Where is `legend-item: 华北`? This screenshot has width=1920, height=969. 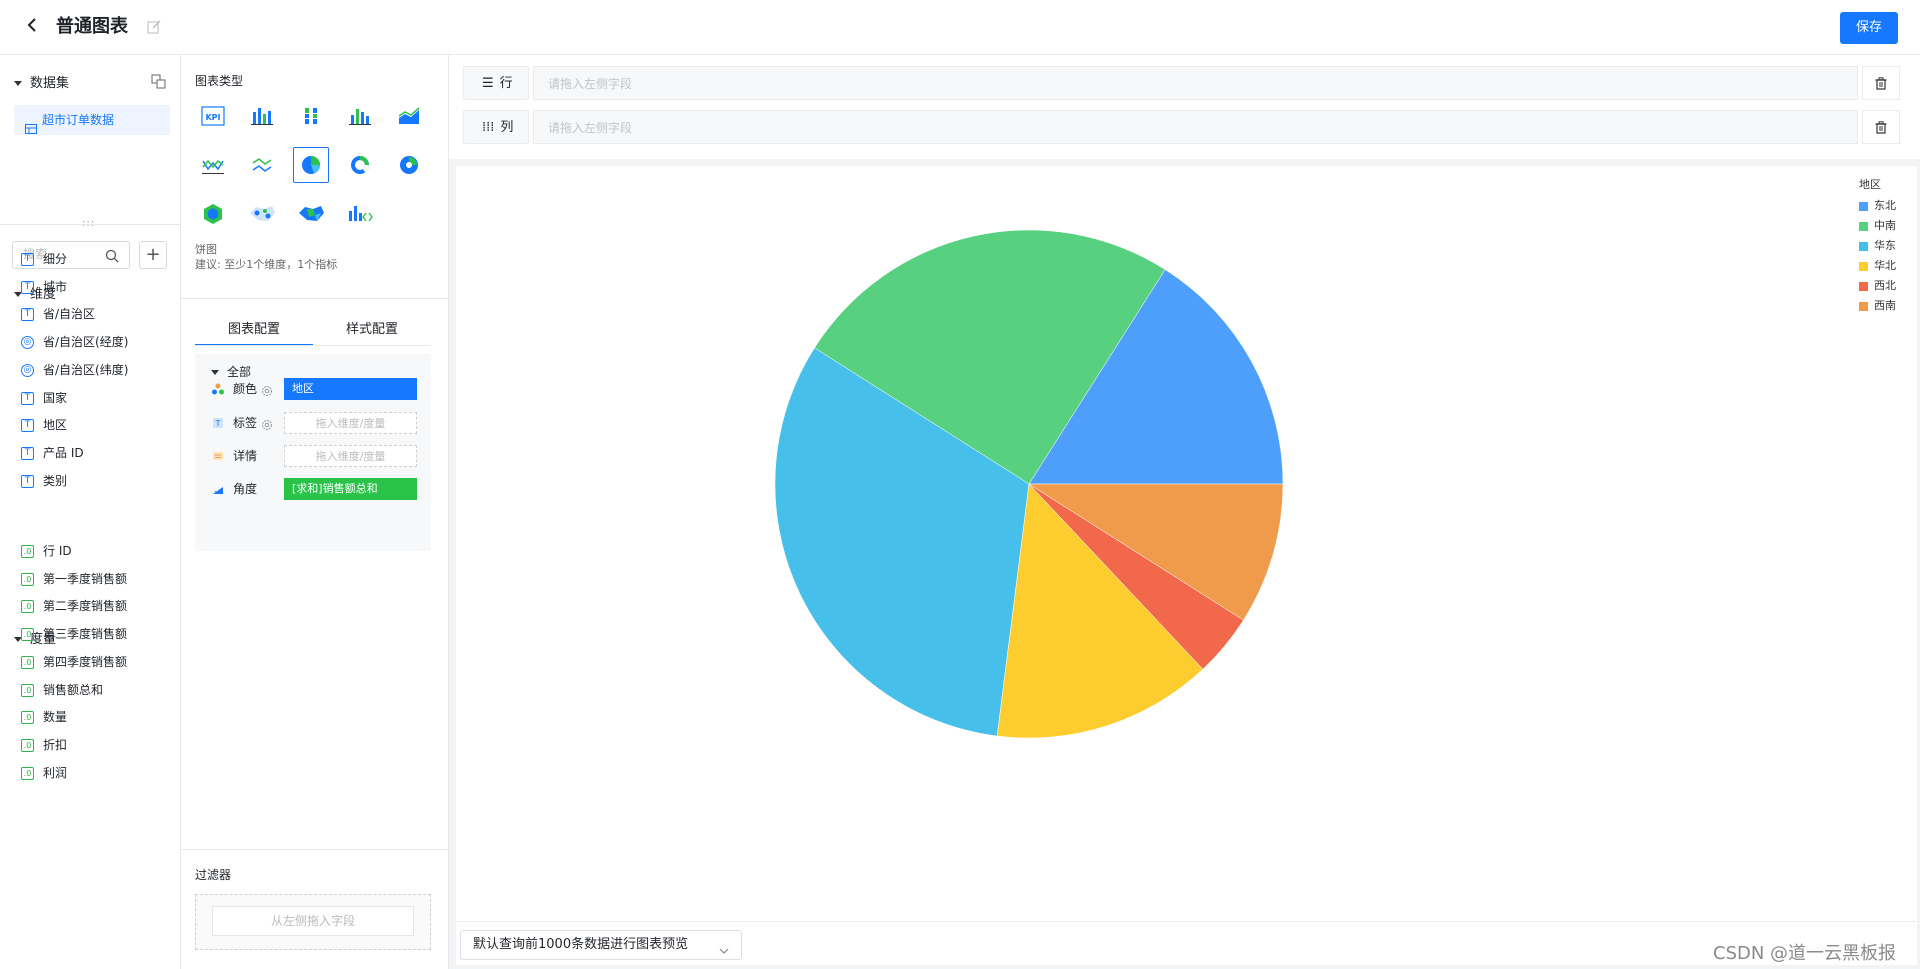
legend-item: 华北 is located at coordinates (1889, 266).